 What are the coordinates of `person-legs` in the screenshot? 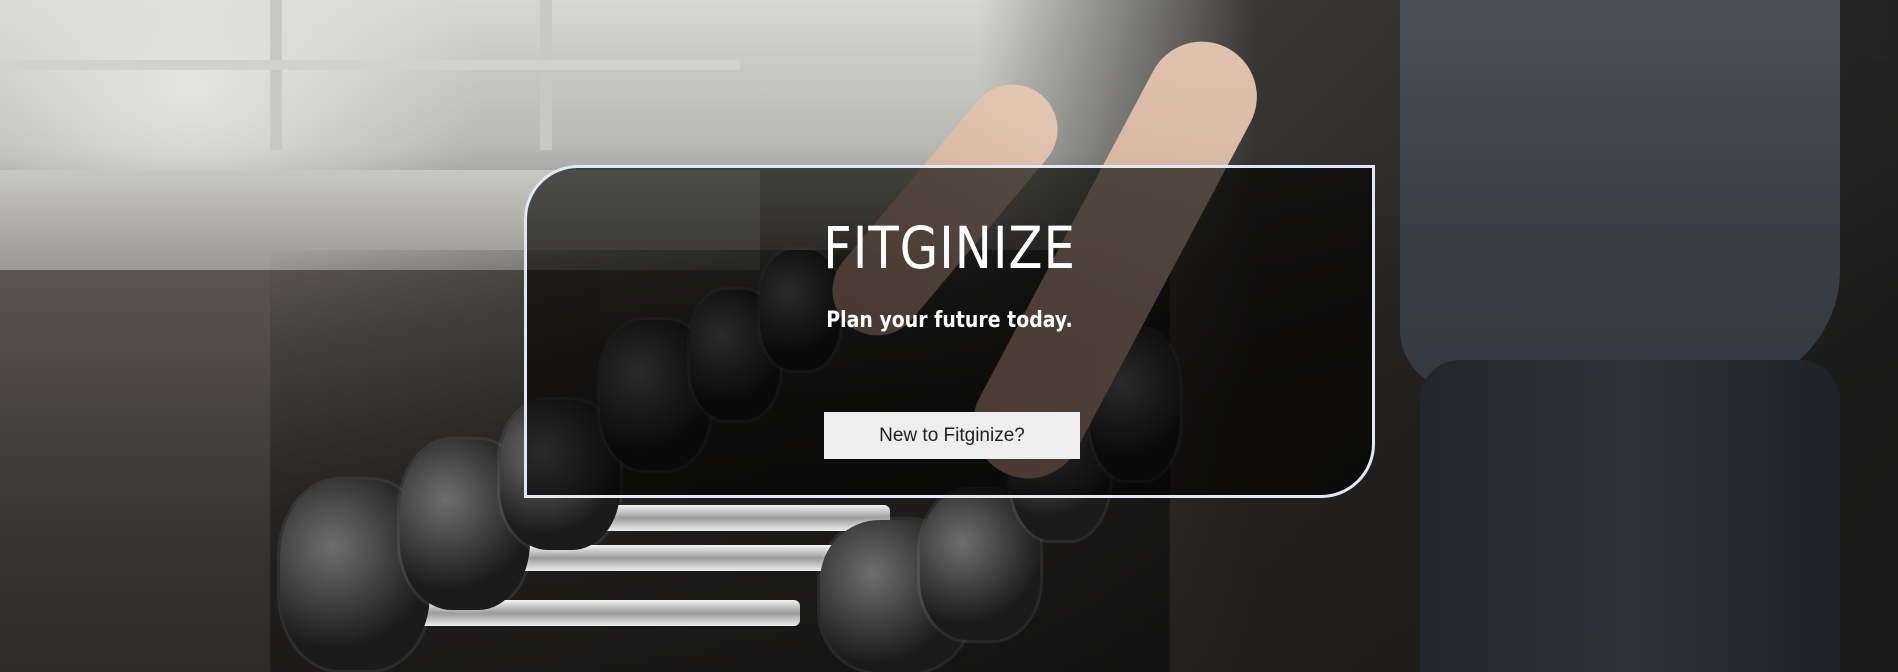 It's located at (1630, 516).